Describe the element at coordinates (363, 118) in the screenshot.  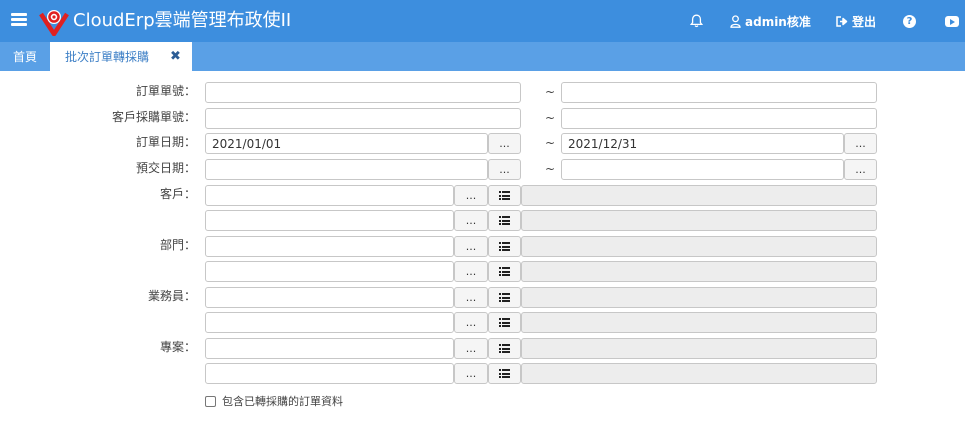
I see `customer-po-from-input` at that location.